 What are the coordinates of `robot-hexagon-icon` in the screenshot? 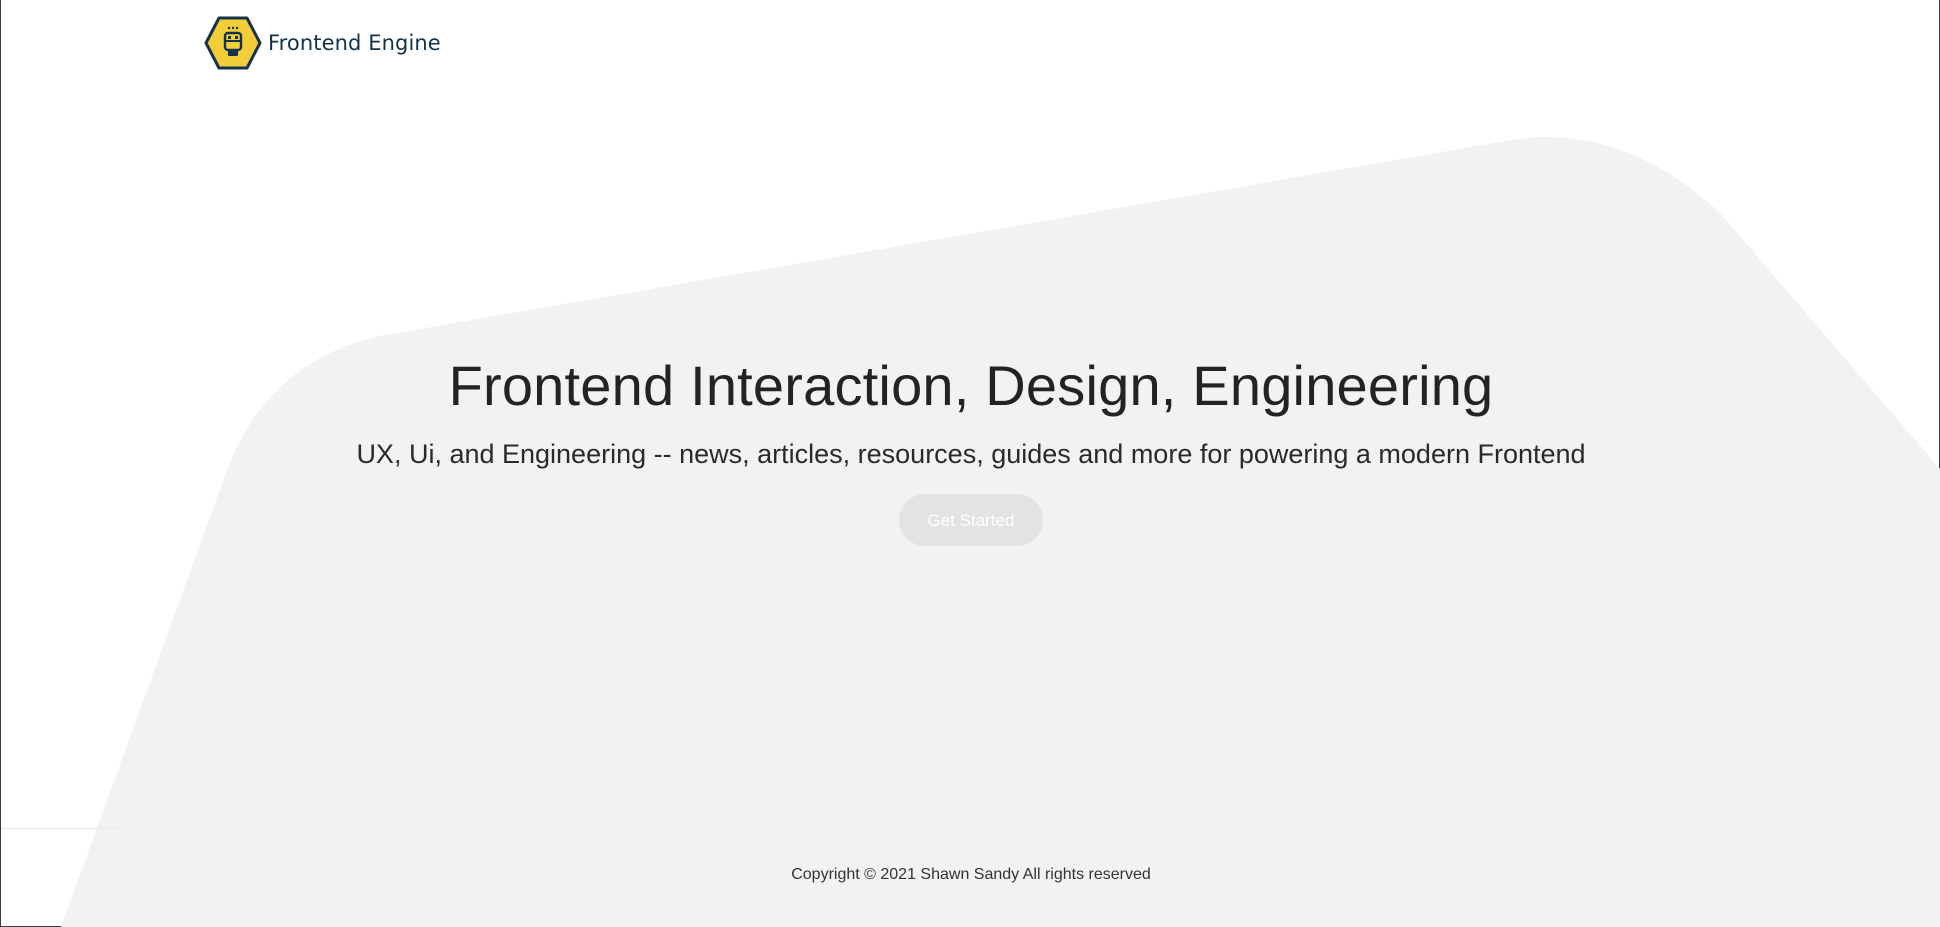 It's located at (233, 43).